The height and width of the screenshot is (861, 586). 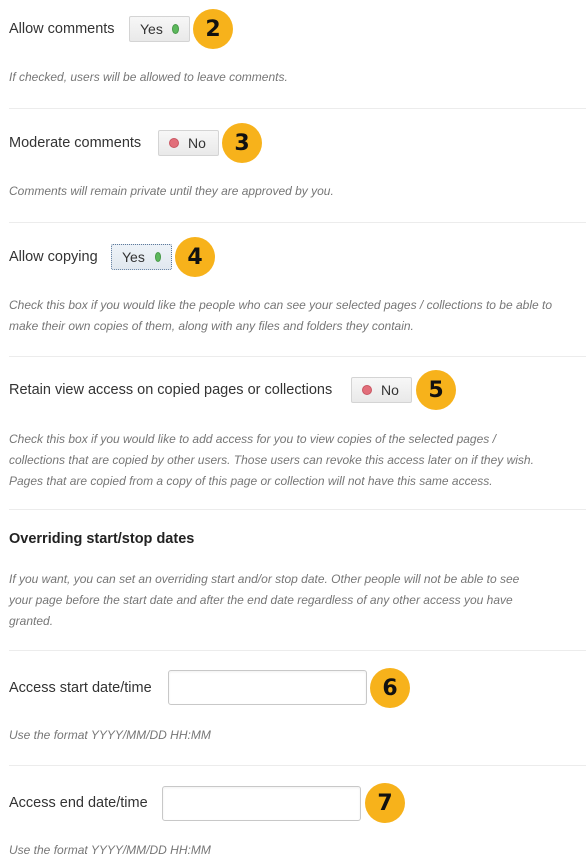 I want to click on allow-comments-toggle: Yes, so click(x=159, y=29).